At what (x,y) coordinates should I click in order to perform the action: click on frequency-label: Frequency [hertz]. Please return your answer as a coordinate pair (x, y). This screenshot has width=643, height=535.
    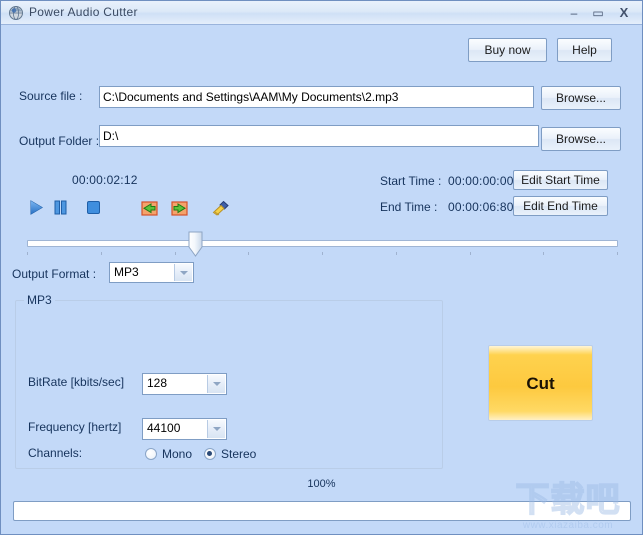
    Looking at the image, I should click on (75, 427).